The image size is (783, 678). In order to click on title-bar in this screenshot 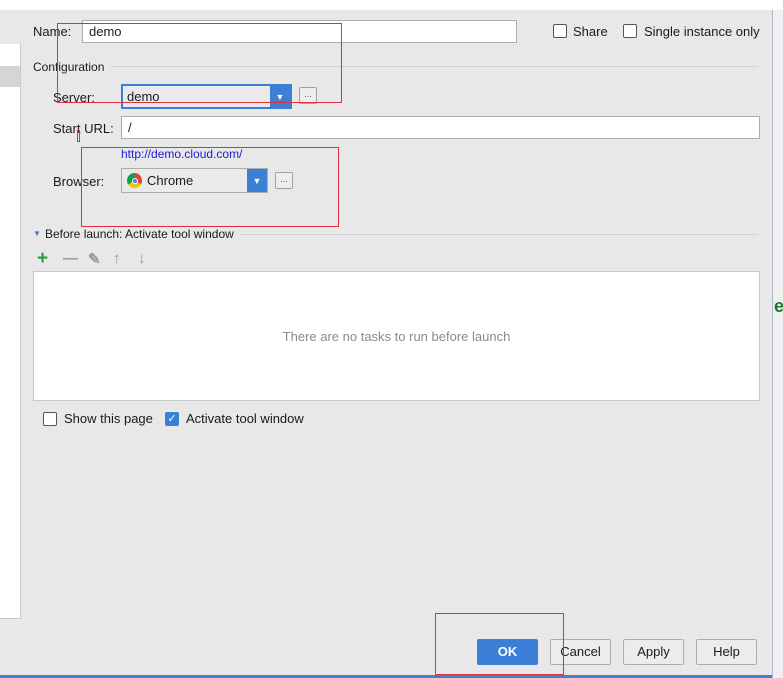, I will do `click(391, 5)`.